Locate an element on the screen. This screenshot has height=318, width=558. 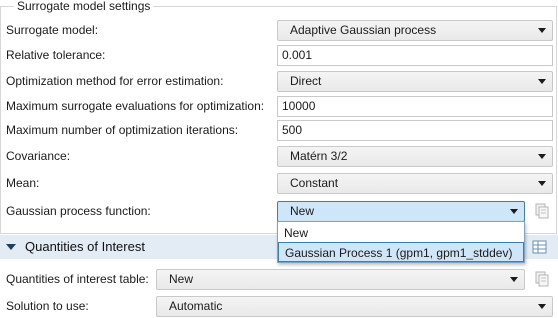
optimization-method-value: Direct is located at coordinates (306, 81).